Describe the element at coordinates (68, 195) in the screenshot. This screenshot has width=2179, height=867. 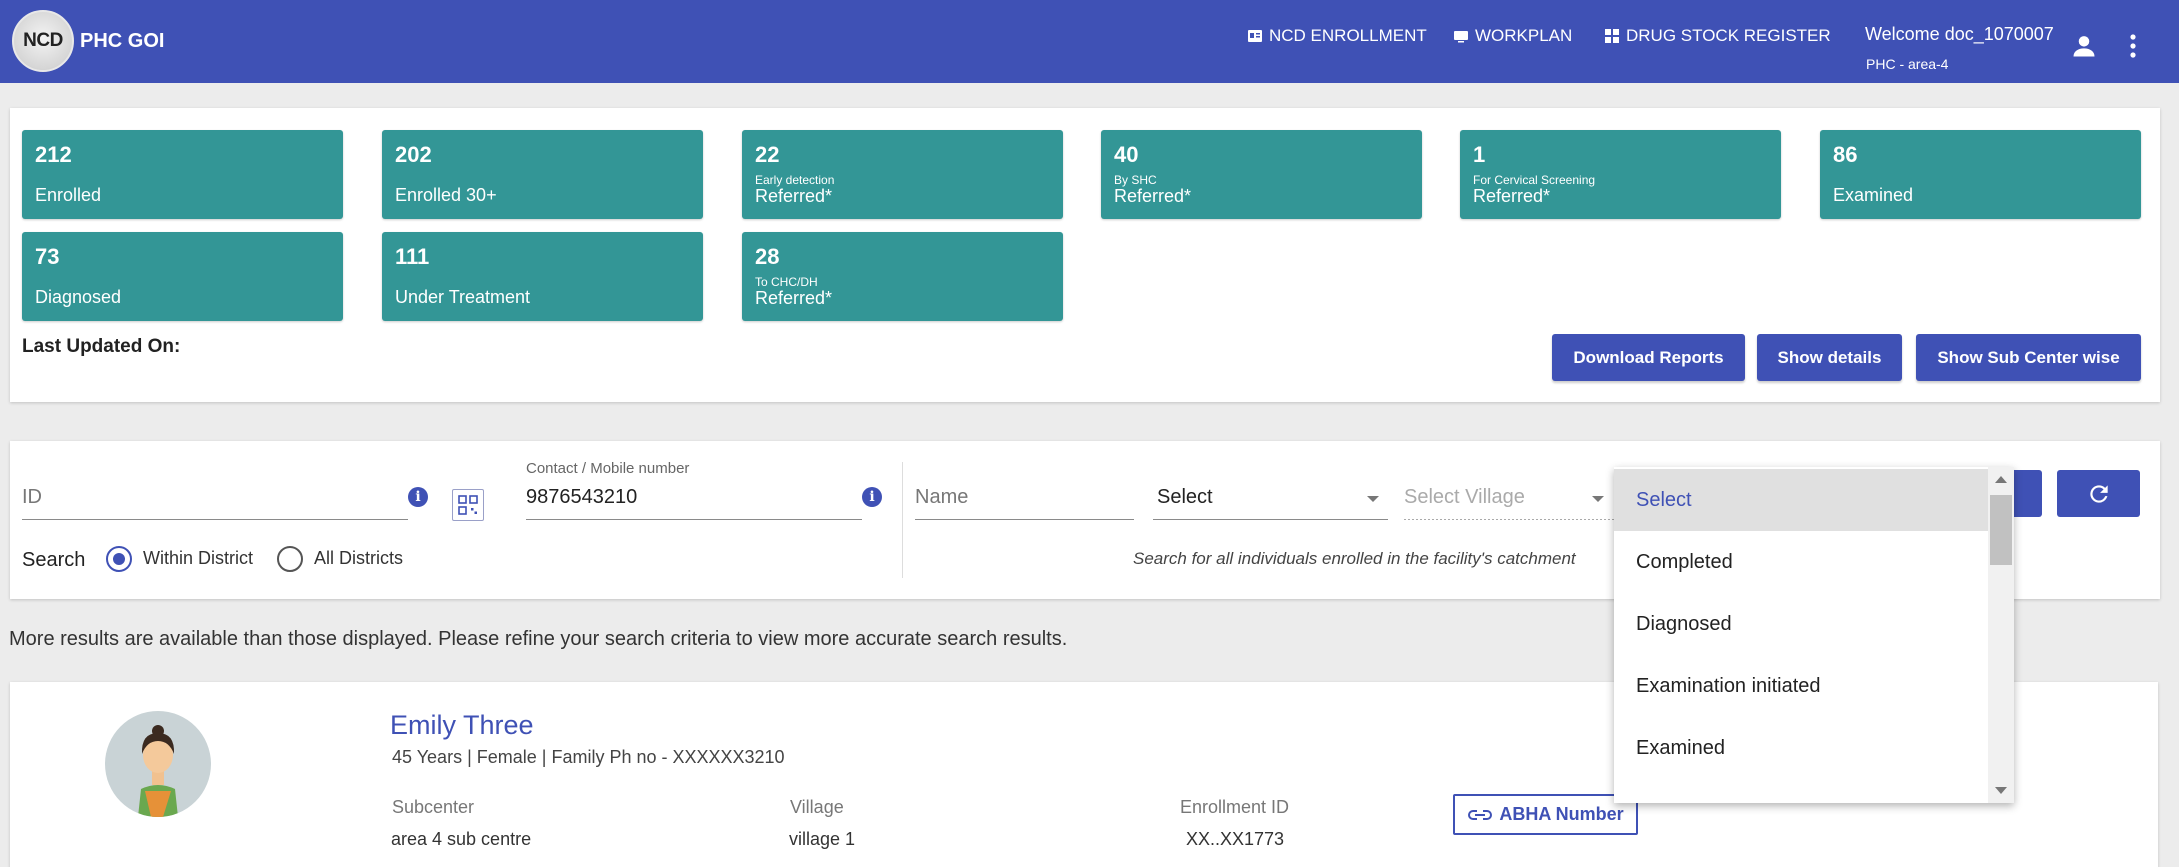
I see `stat-label: Enrolled` at that location.